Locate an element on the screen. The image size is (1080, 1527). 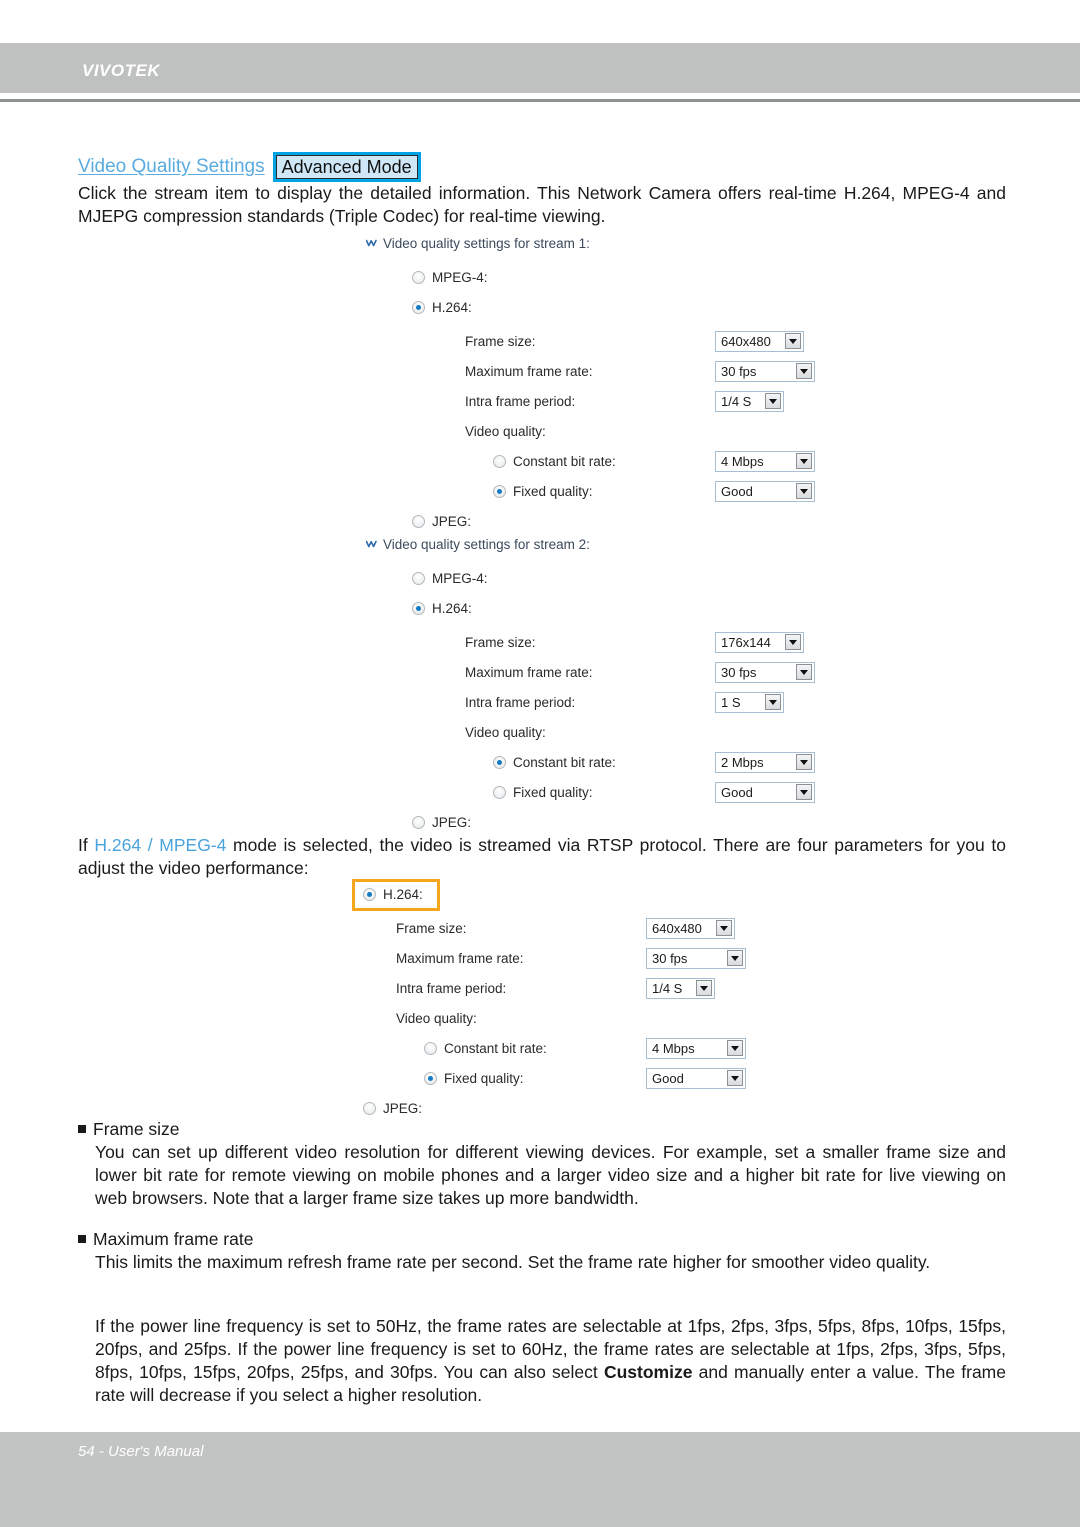
detail-constant-bit-rate-option: Constant bit rate: is located at coordinates (535, 1048).